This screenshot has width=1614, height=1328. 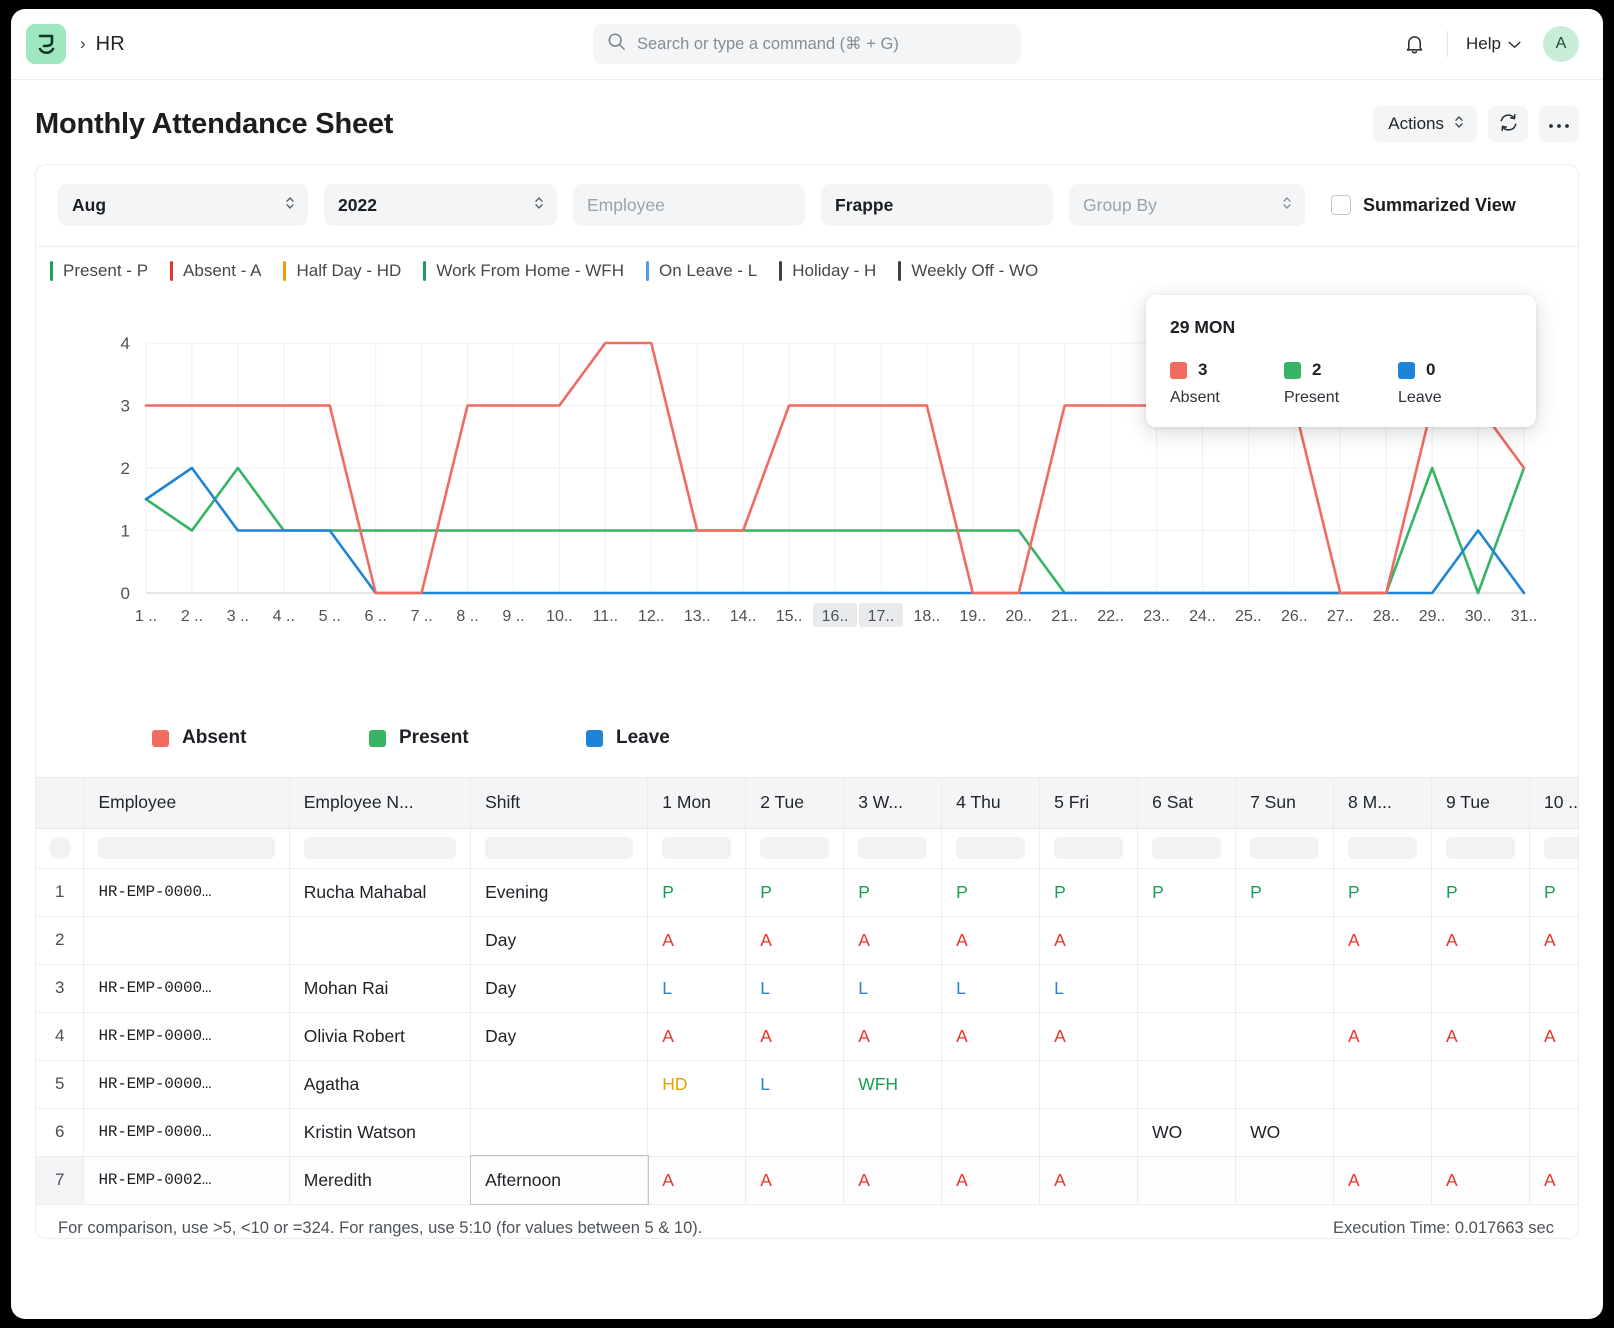 What do you see at coordinates (822, 44) in the screenshot?
I see `search-input` at bounding box center [822, 44].